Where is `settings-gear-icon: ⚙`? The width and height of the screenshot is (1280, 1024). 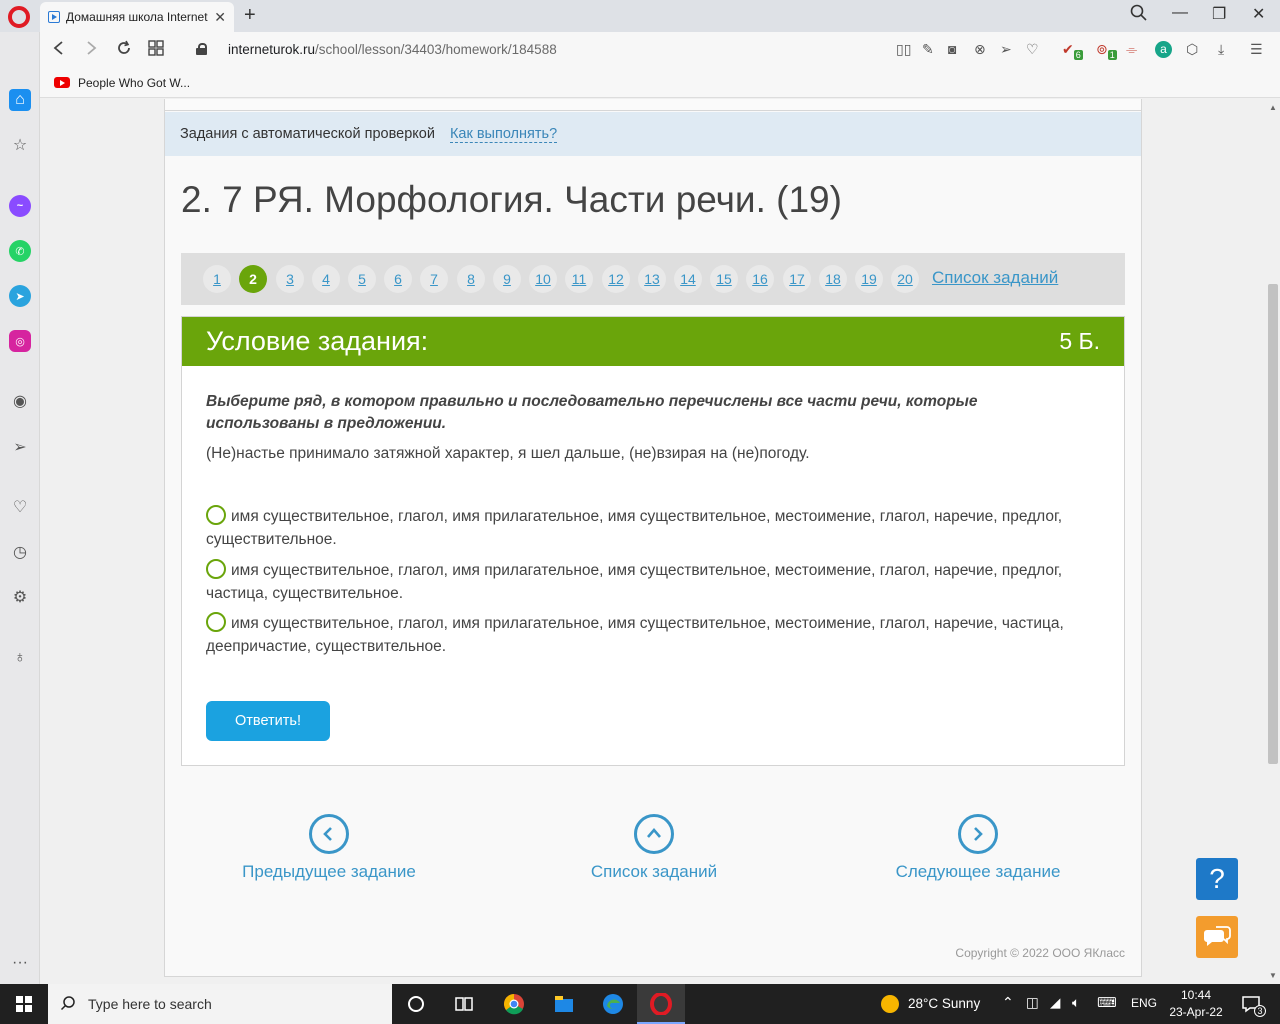 settings-gear-icon: ⚙ is located at coordinates (20, 597).